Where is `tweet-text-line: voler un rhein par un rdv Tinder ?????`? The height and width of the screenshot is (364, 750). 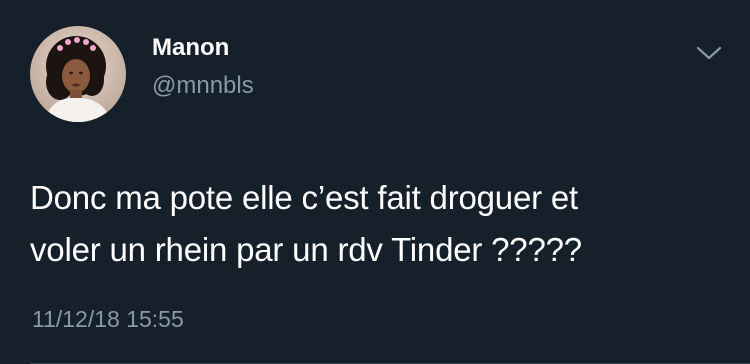
tweet-text-line: voler un rhein par un rdv Tinder ????? is located at coordinates (306, 249).